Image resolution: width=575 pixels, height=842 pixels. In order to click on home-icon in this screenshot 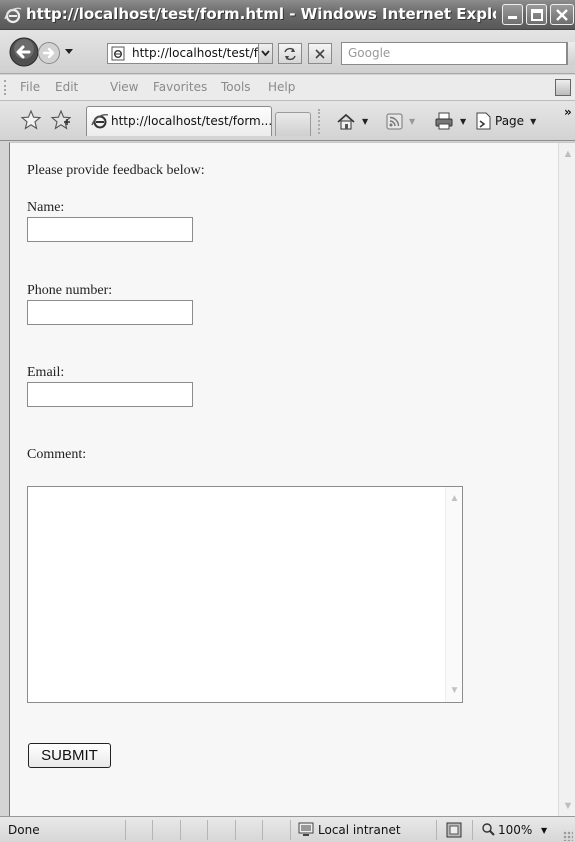, I will do `click(346, 121)`.